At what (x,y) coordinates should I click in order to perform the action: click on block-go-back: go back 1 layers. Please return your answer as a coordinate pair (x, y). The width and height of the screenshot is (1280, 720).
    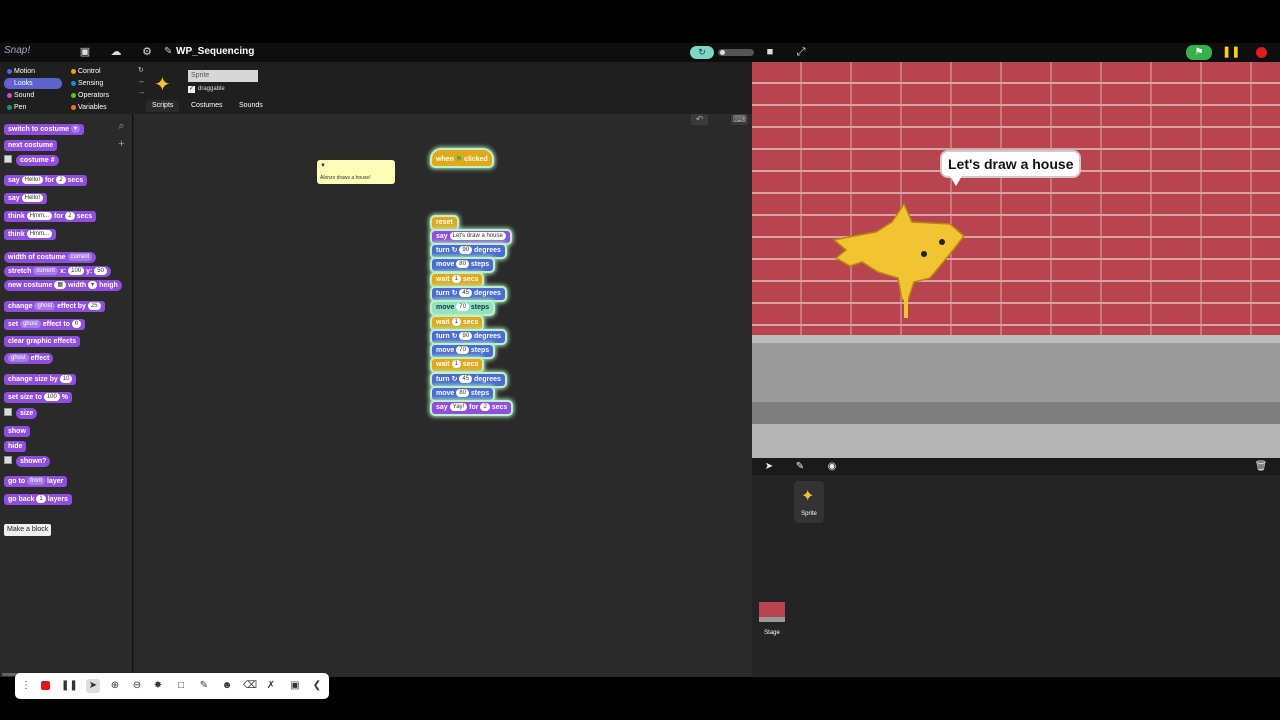
    Looking at the image, I should click on (38, 499).